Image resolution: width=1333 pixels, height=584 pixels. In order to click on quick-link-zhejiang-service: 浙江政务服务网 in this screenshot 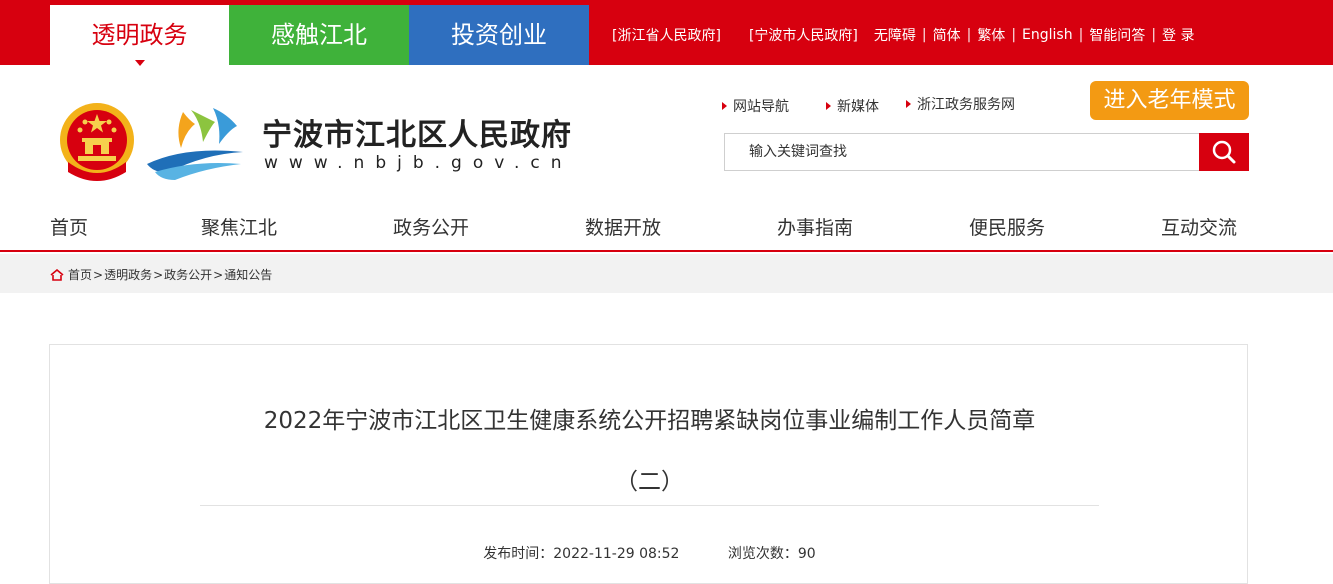, I will do `click(966, 105)`.